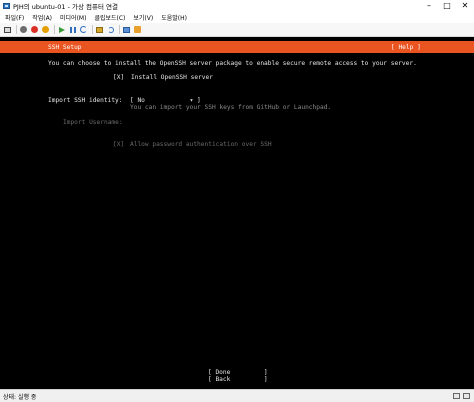 Image resolution: width=474 pixels, height=402 pixels. Describe the element at coordinates (174, 17) in the screenshot. I see `menu-help: 도움말(H)` at that location.